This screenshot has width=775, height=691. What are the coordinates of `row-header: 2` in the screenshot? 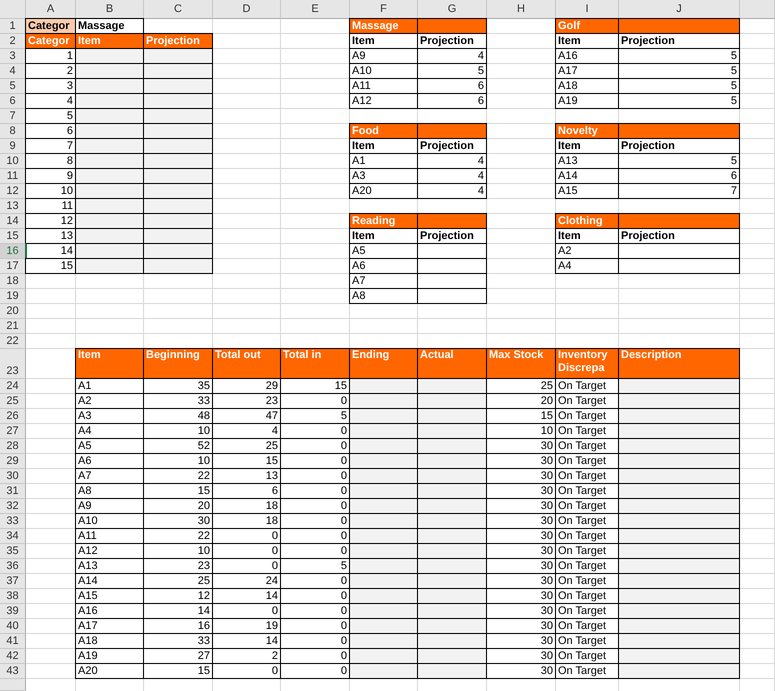 It's located at (13, 41).